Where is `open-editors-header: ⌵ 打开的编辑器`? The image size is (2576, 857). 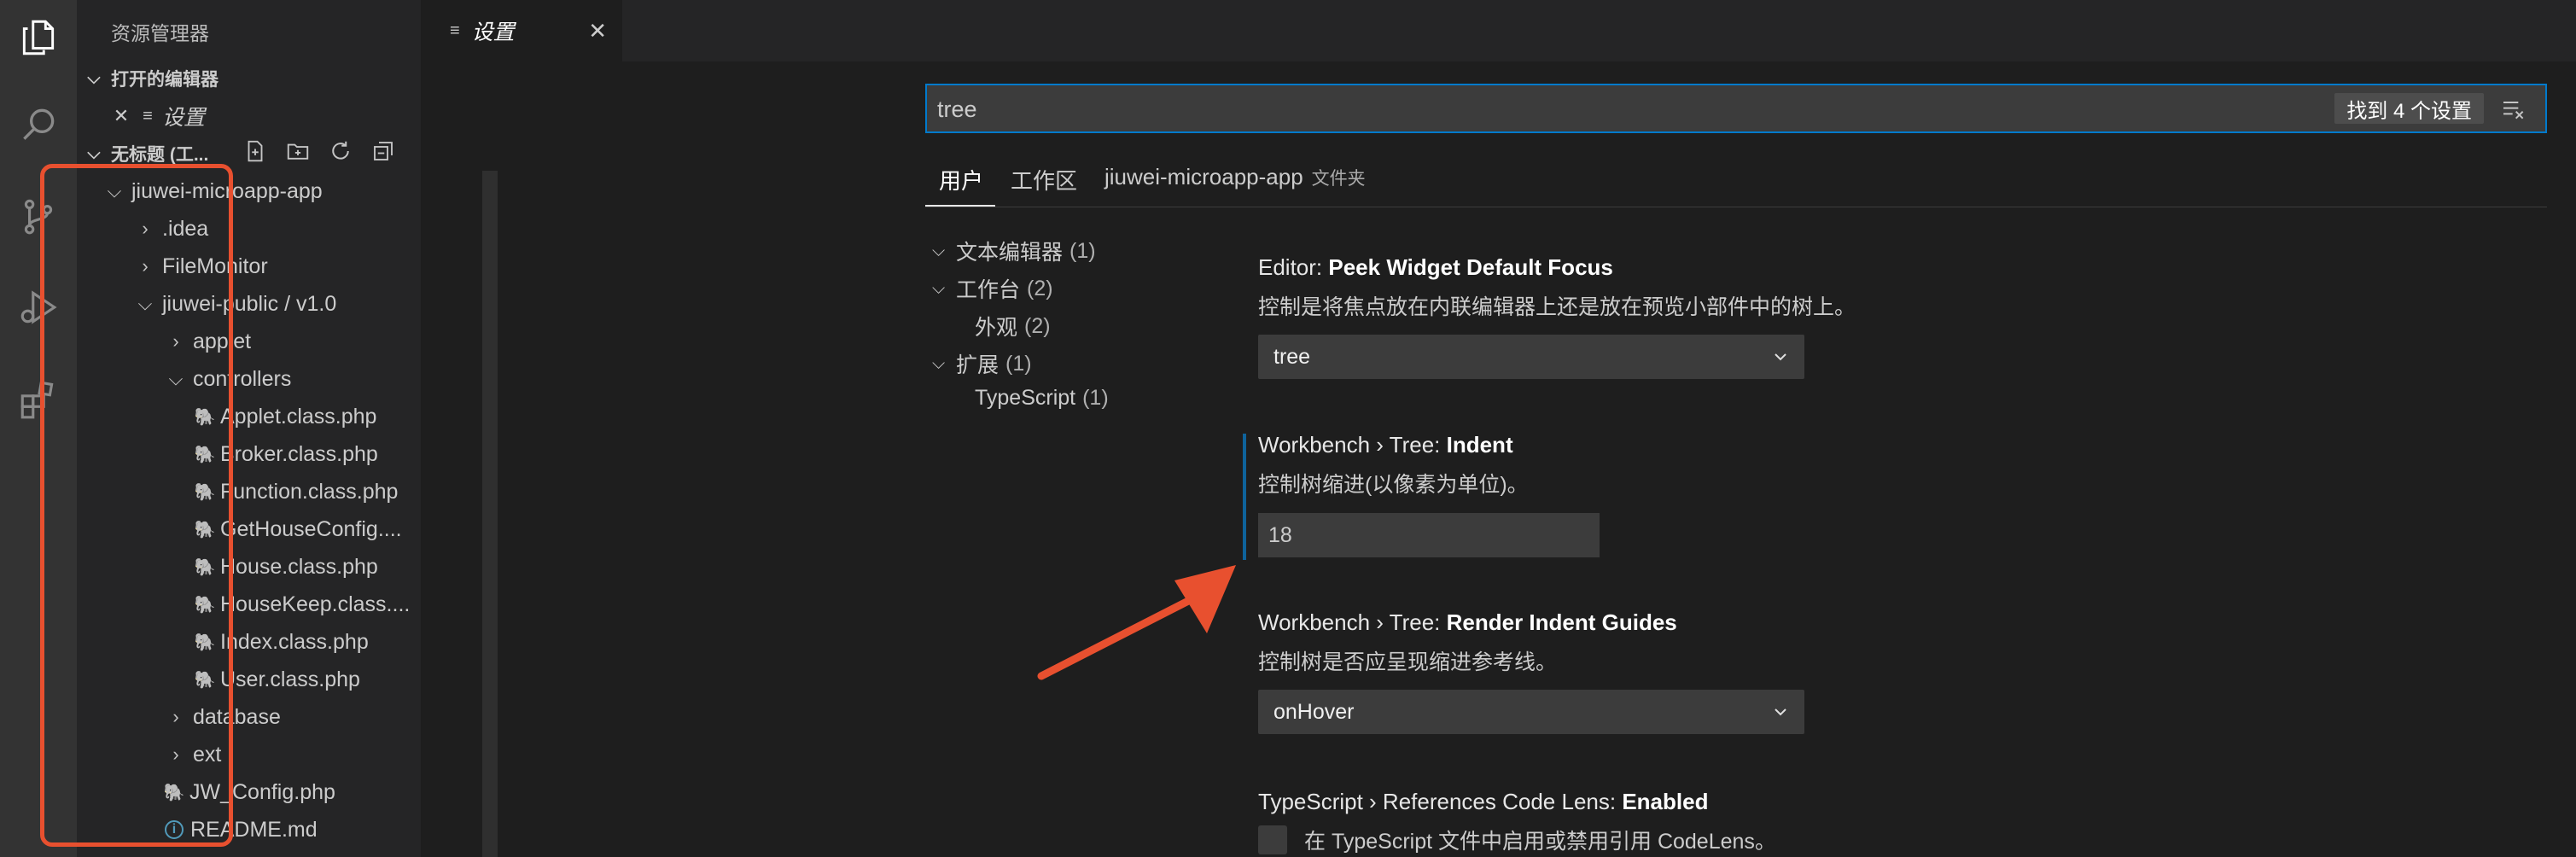
open-editors-header: ⌵ 打开的编辑器 is located at coordinates (249, 79).